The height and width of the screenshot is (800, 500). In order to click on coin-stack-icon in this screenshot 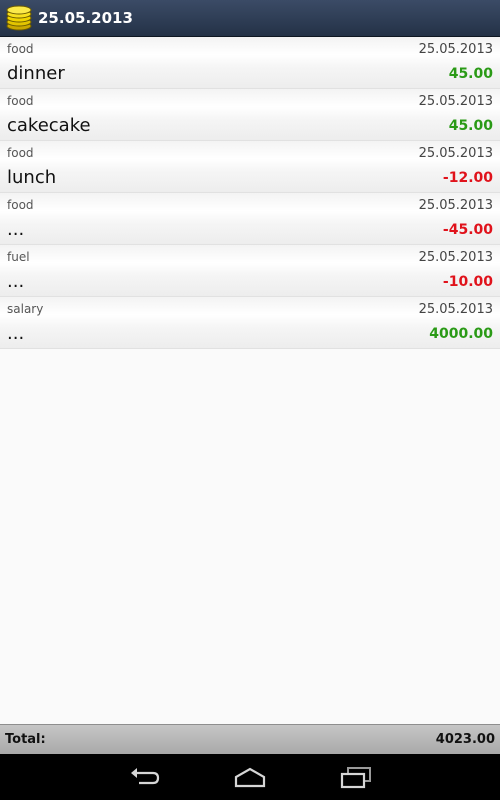, I will do `click(19, 18)`.